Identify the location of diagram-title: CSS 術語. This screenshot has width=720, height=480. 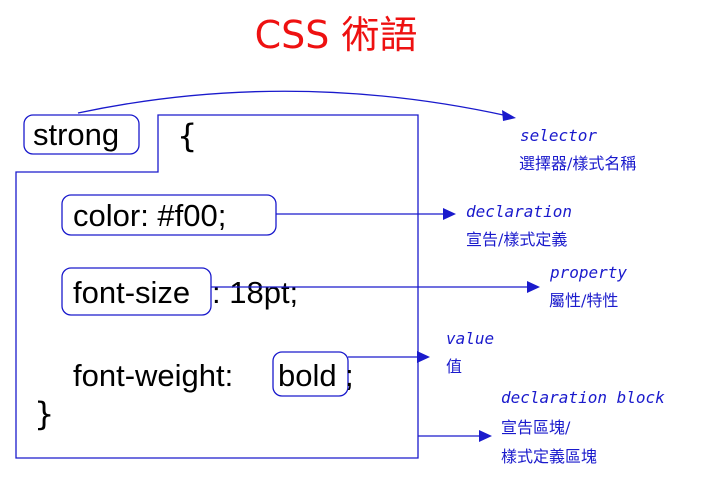
(336, 35).